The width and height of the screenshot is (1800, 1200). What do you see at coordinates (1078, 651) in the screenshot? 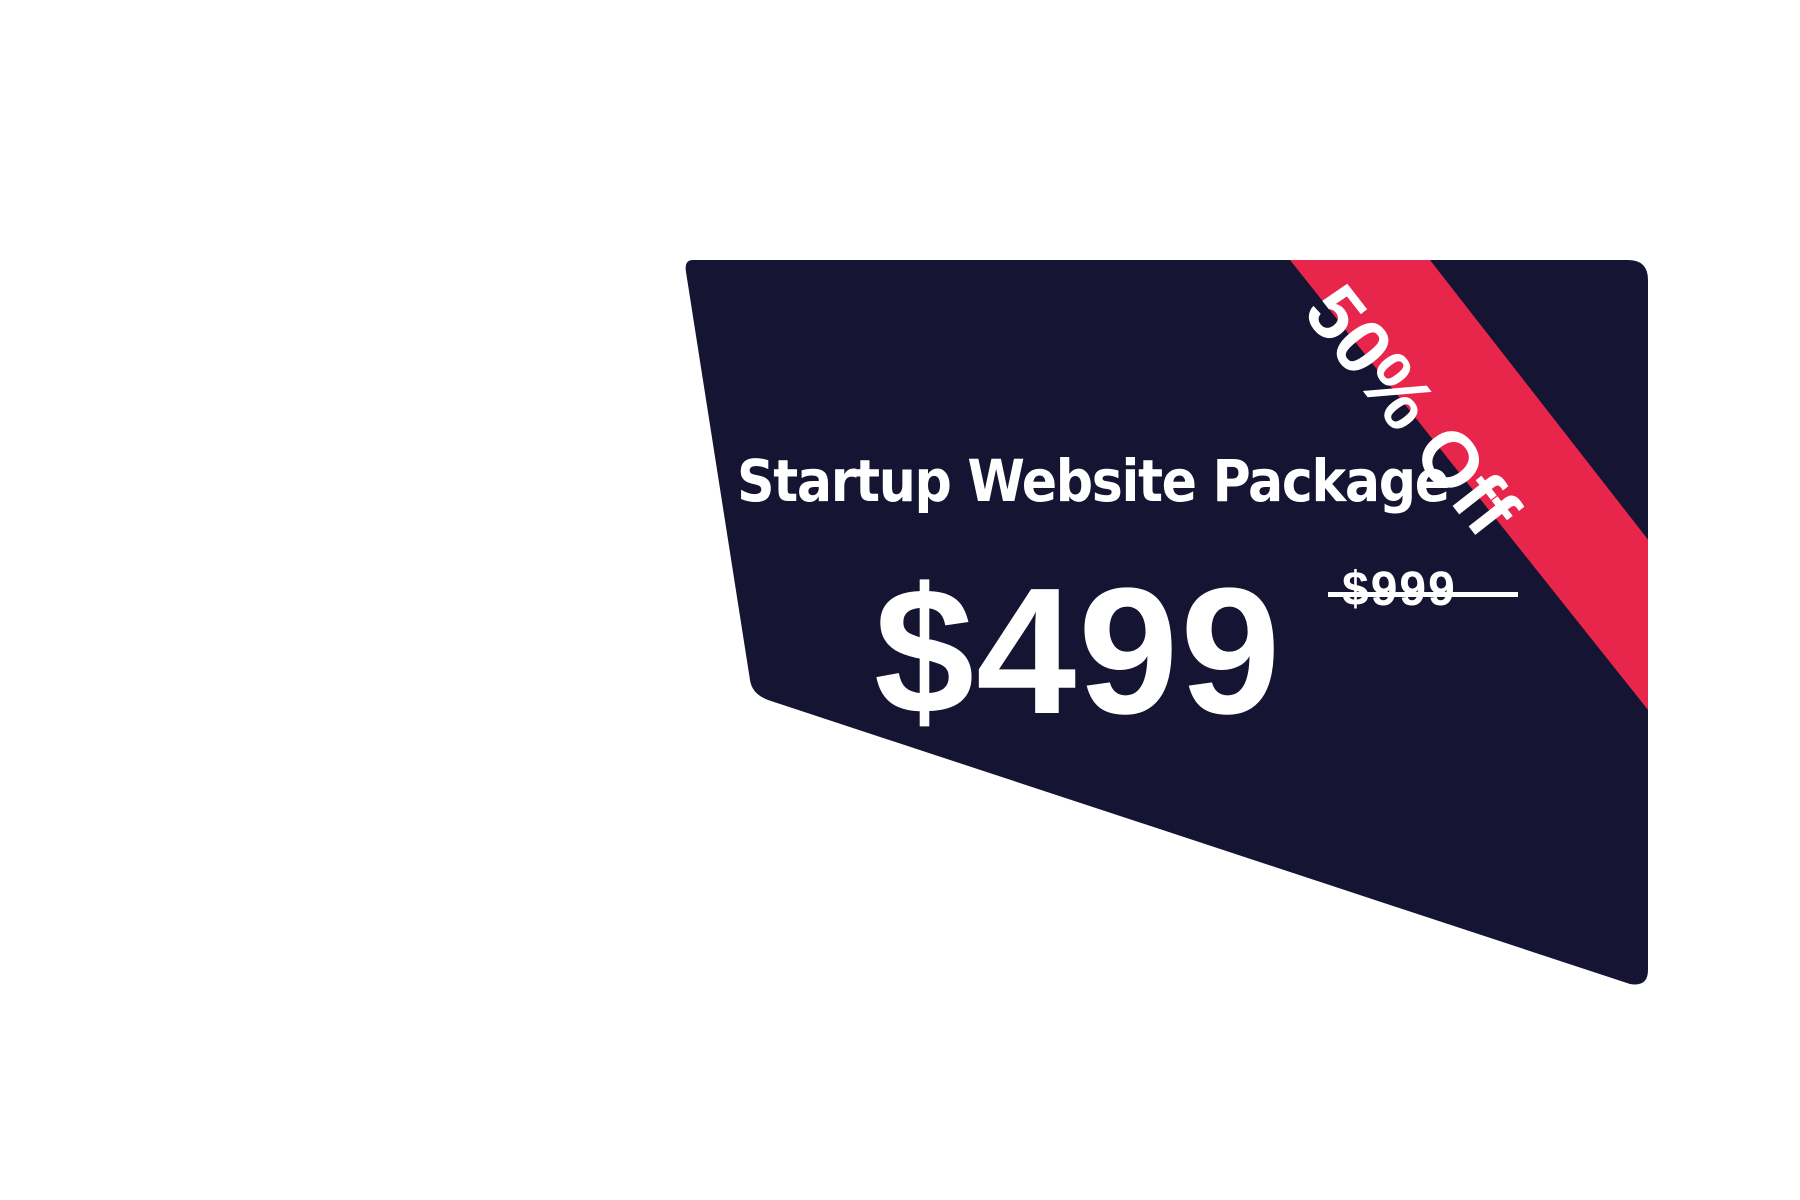
I see `package-price: $499` at bounding box center [1078, 651].